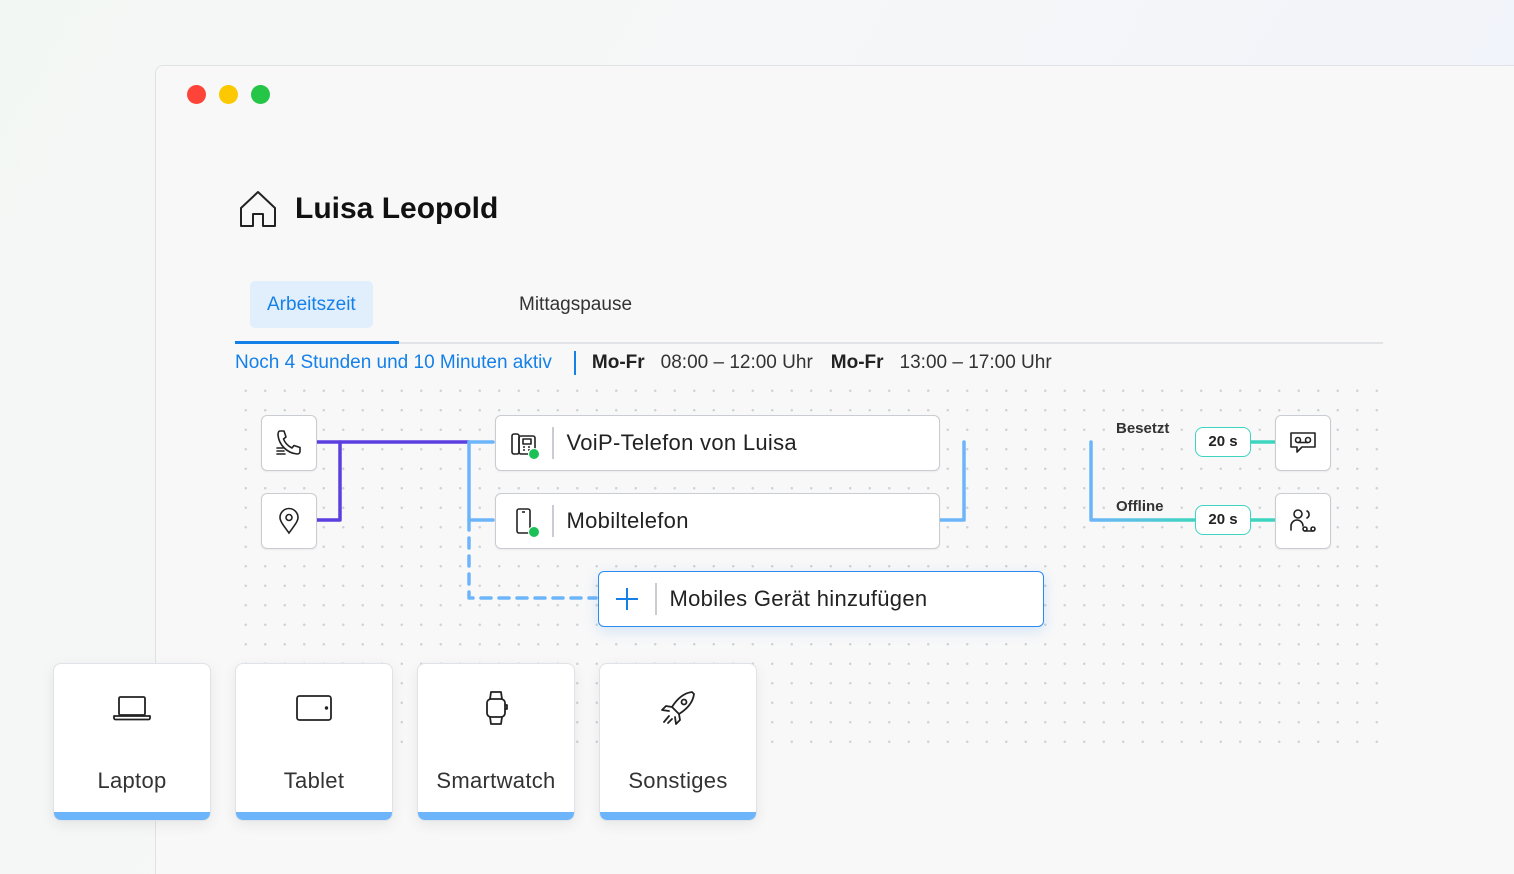 The image size is (1514, 874). I want to click on location-pin-icon, so click(289, 521).